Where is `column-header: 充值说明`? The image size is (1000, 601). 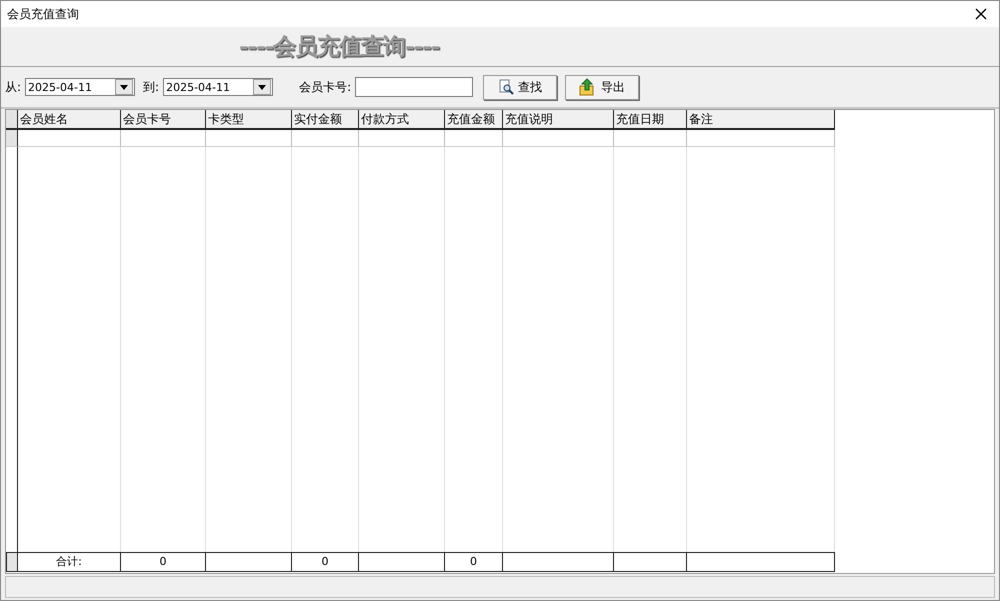 column-header: 充值说明 is located at coordinates (558, 120).